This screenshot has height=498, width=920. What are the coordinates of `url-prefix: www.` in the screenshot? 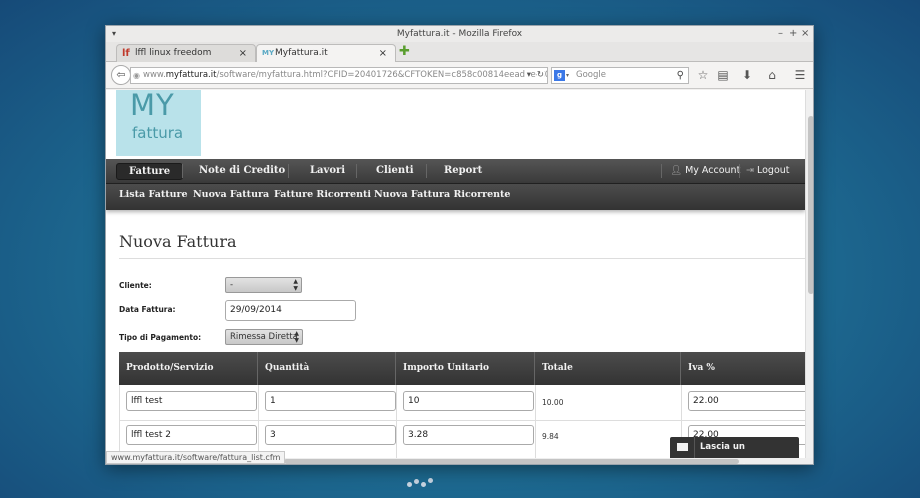 It's located at (154, 75).